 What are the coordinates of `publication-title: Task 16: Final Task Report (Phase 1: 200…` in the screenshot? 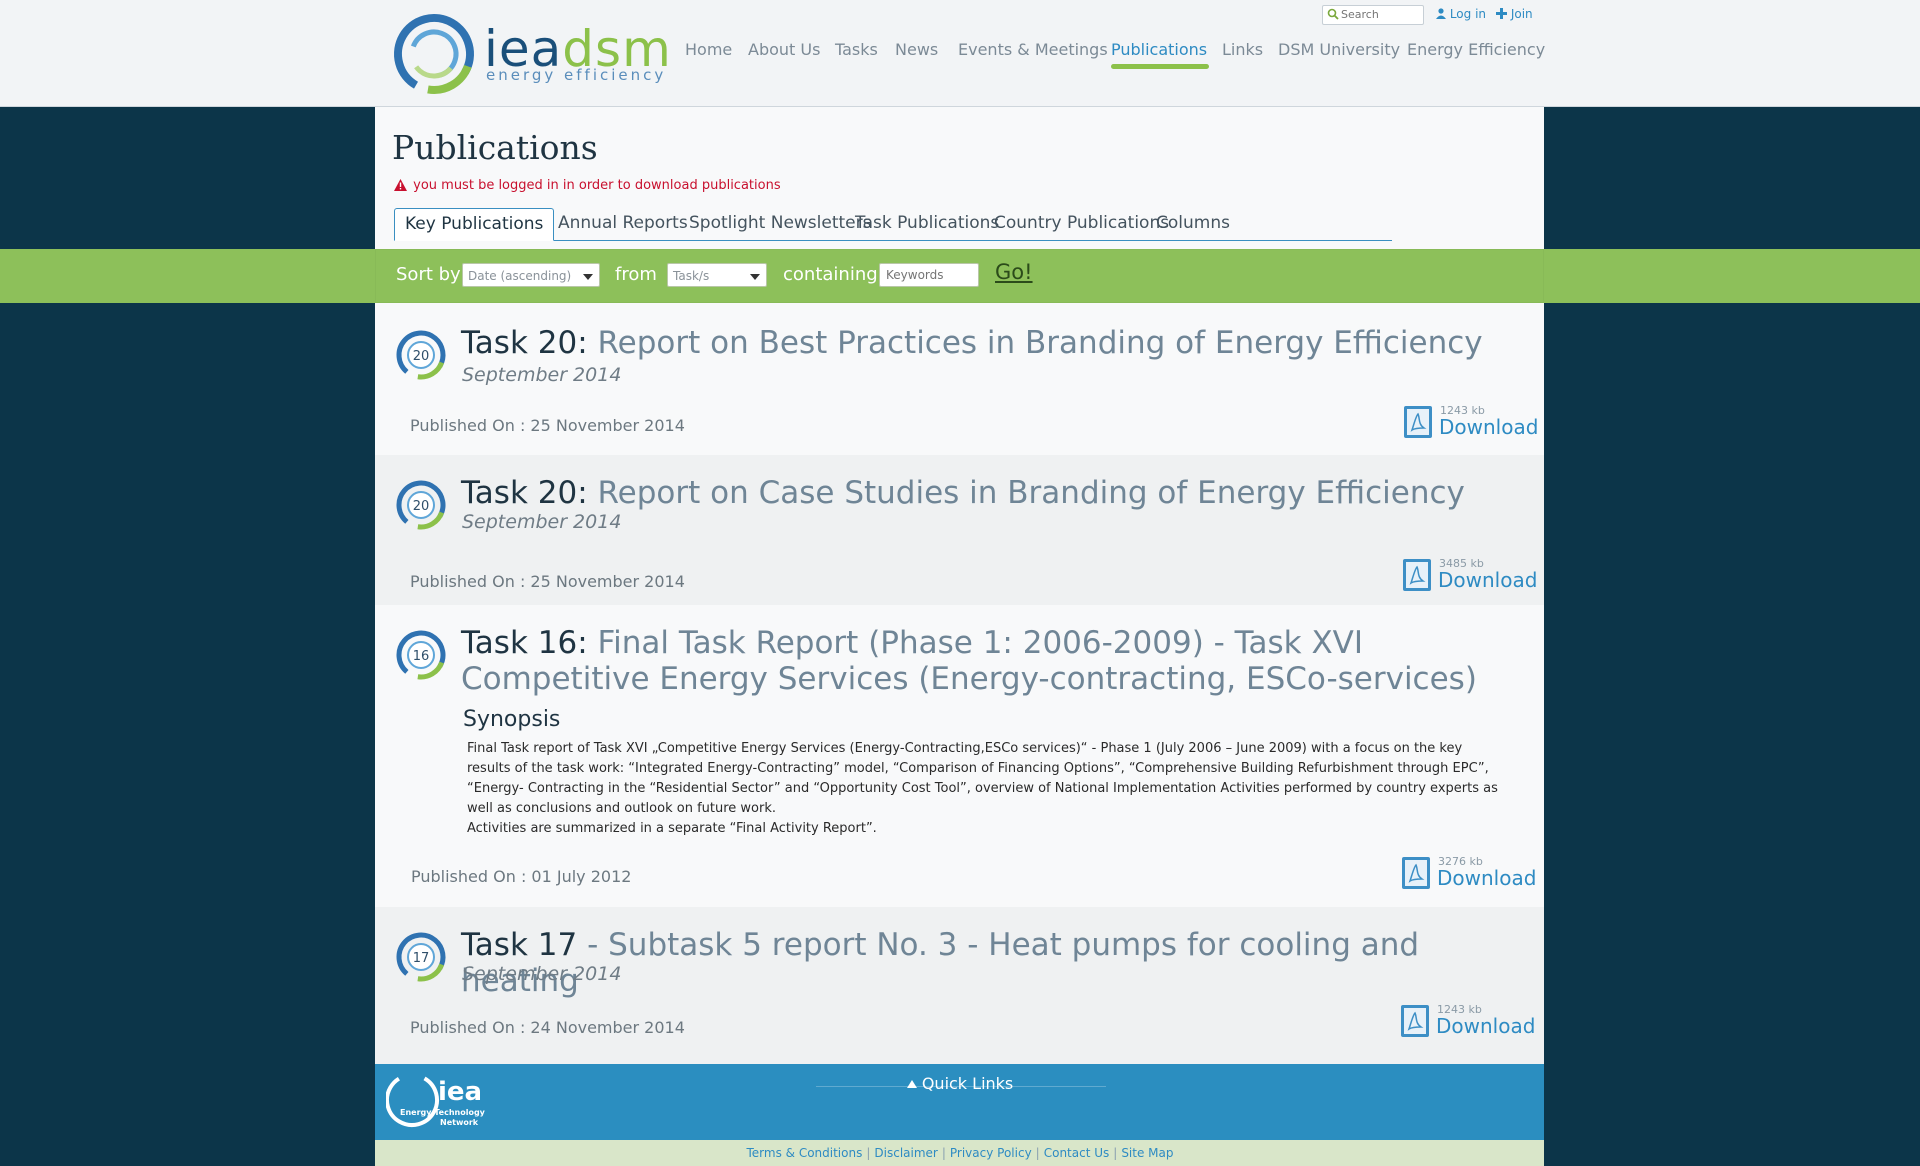 It's located at (996, 661).